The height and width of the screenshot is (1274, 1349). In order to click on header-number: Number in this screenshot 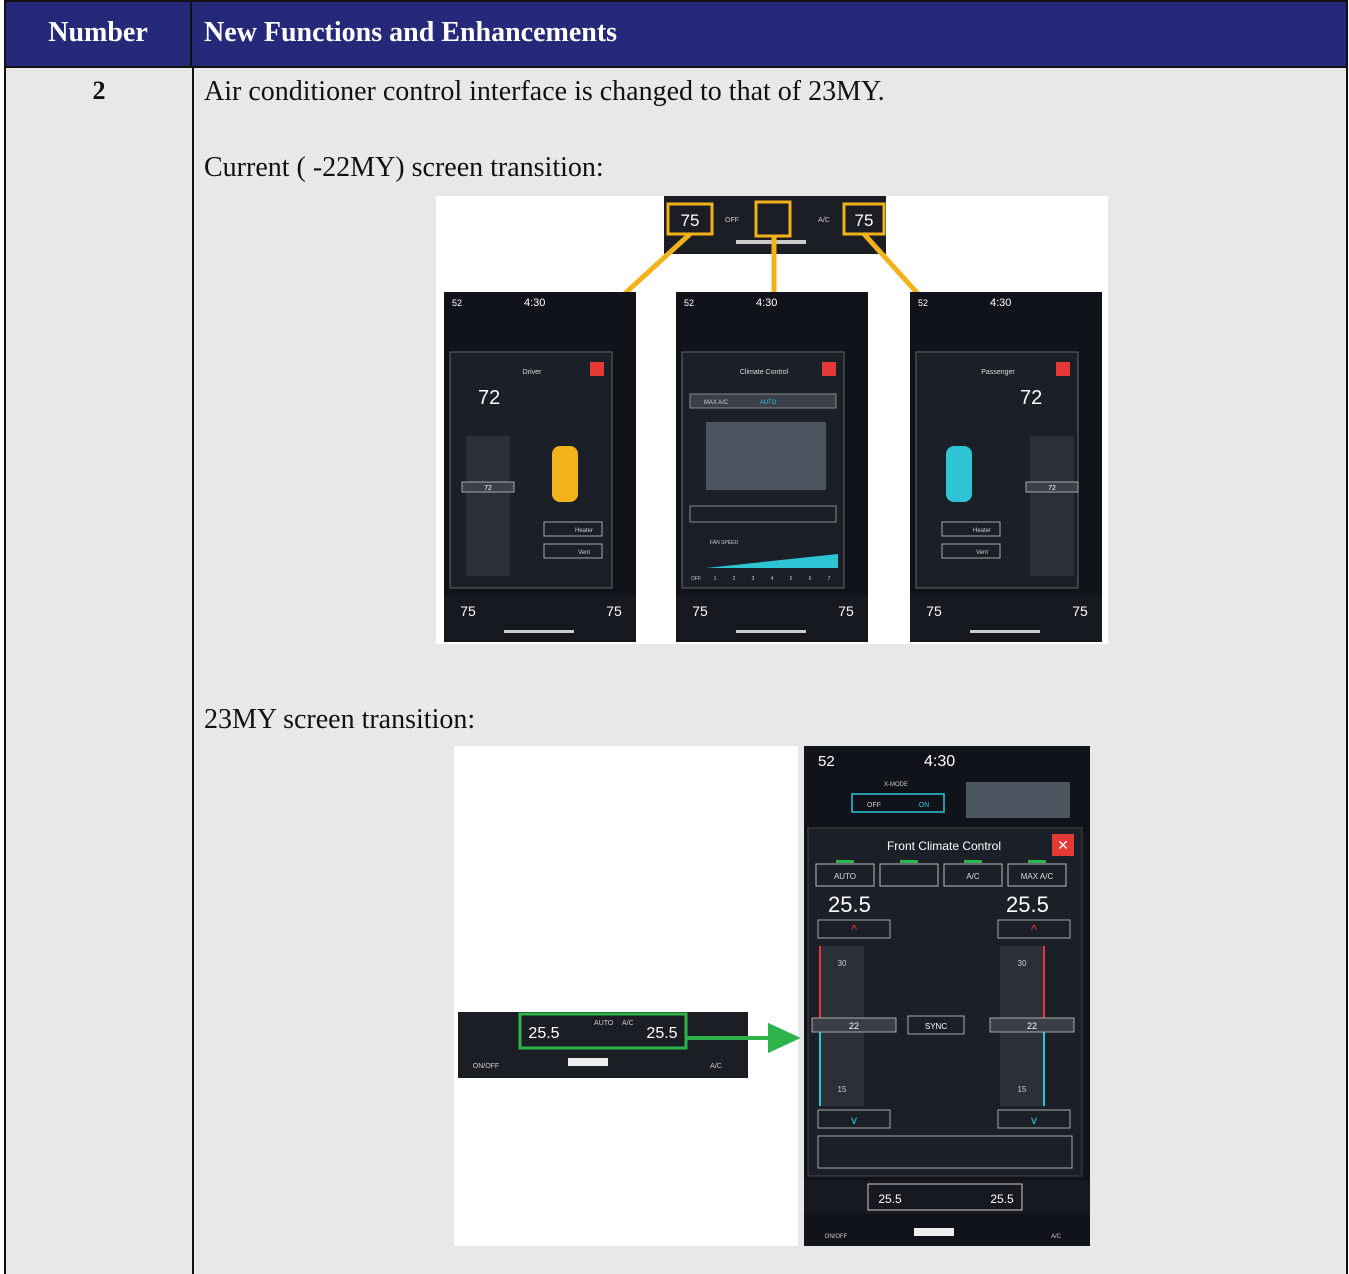, I will do `click(99, 34)`.